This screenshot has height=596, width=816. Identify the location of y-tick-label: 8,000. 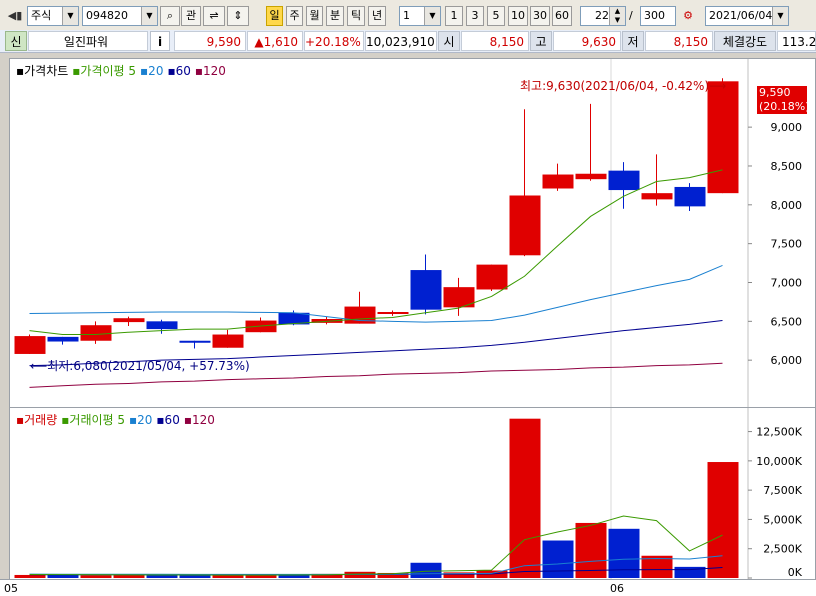
(787, 205).